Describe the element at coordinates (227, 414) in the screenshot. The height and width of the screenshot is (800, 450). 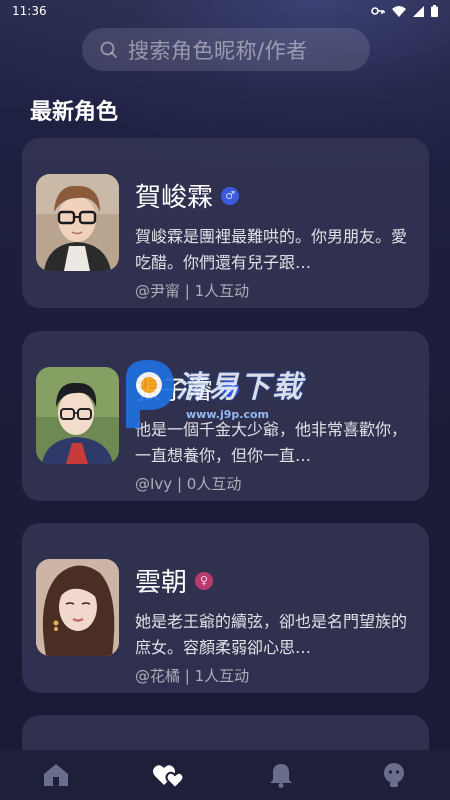
I see `watermark-url: www.j9p.com` at that location.